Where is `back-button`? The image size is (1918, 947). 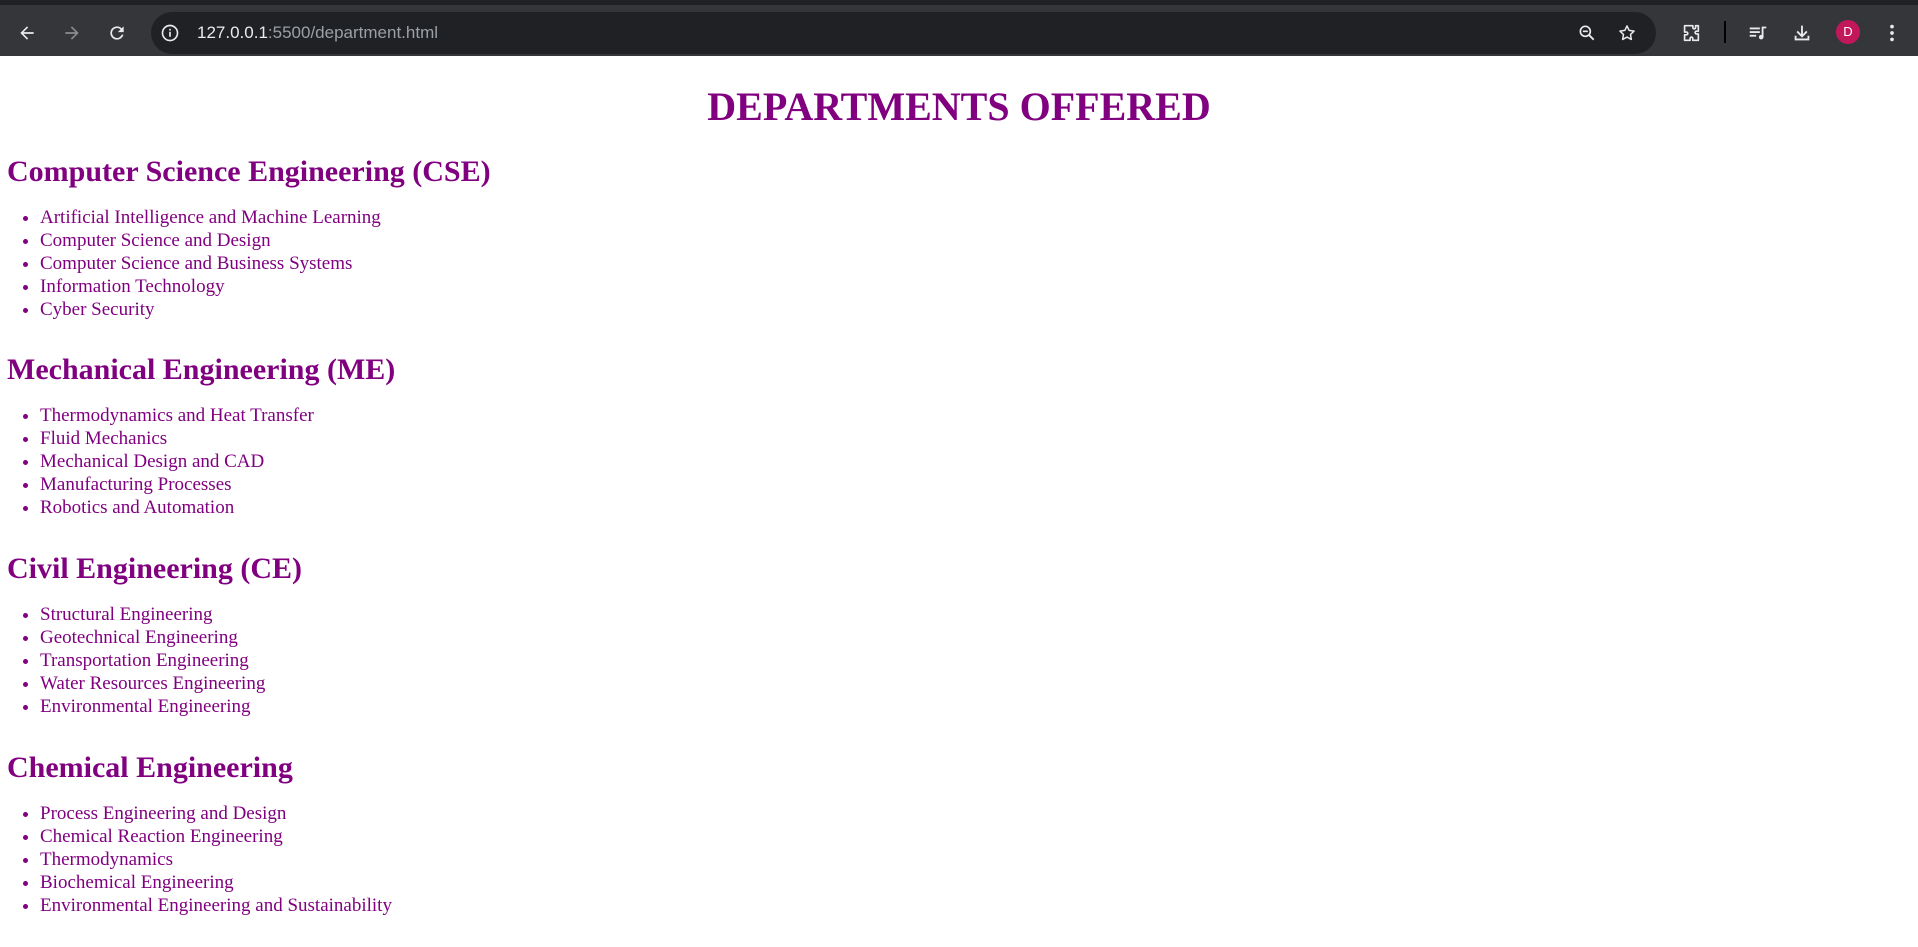 back-button is located at coordinates (27, 33).